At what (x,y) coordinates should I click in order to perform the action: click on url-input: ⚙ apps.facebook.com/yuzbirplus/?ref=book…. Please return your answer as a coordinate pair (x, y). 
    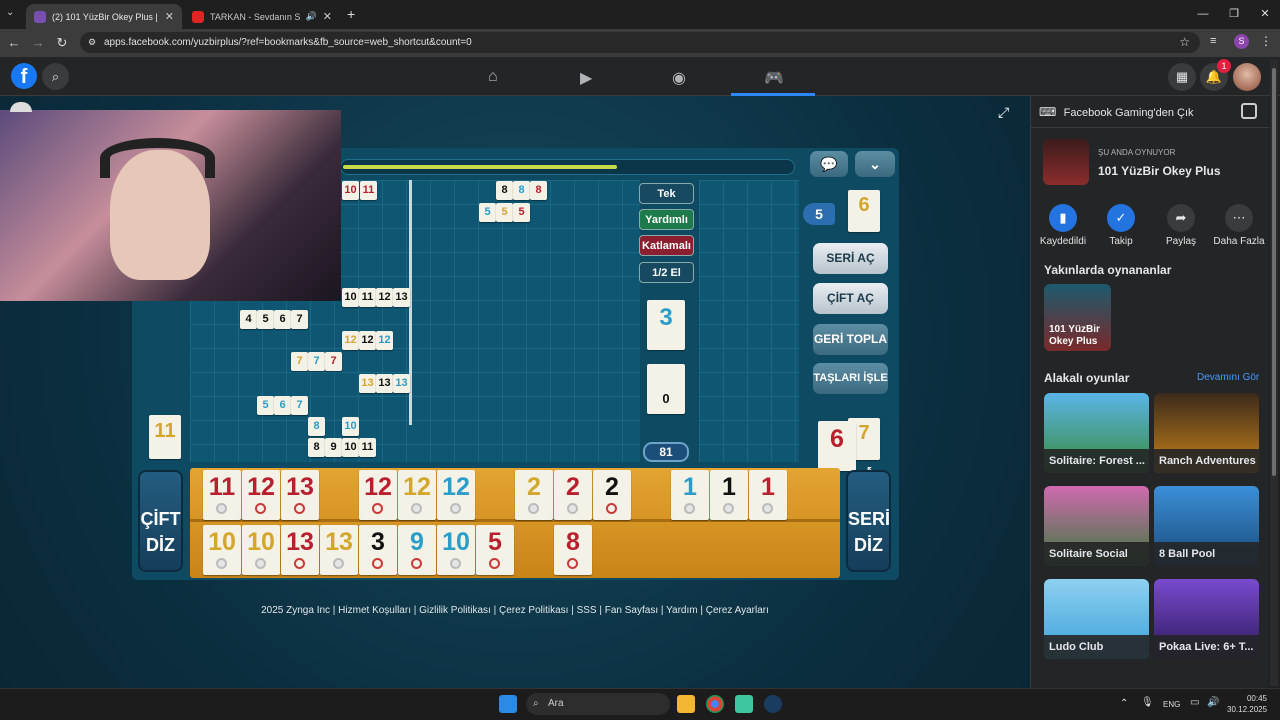
    Looking at the image, I should click on (640, 42).